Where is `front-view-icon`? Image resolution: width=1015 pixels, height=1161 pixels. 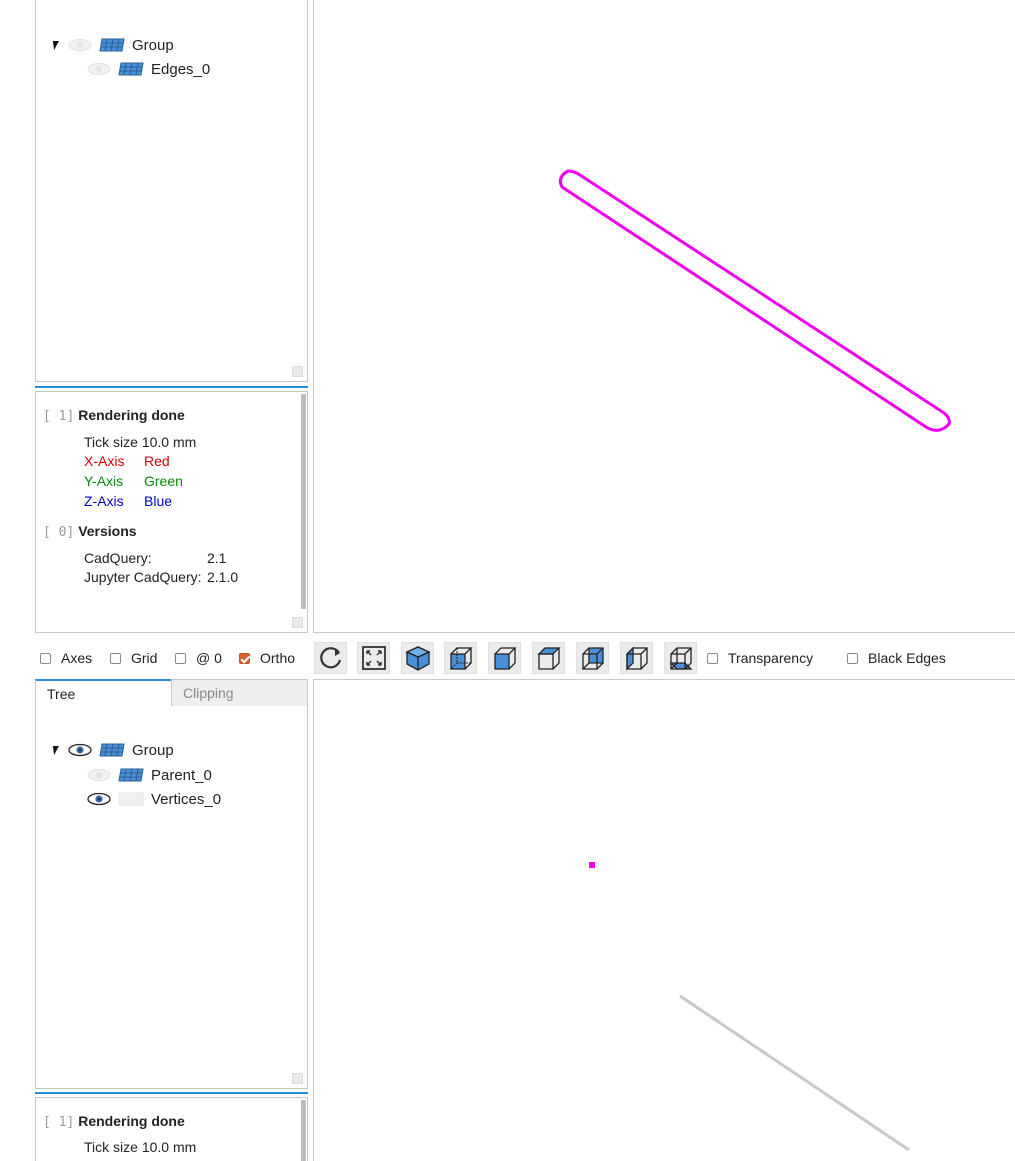 front-view-icon is located at coordinates (461, 658).